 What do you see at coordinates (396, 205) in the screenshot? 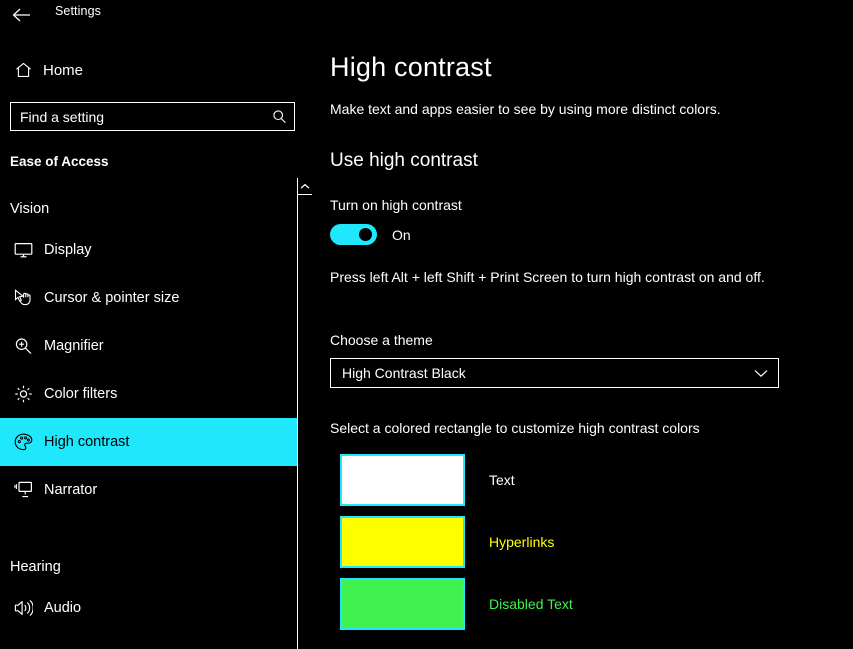
I see `toggle-label: Turn on high contrast` at bounding box center [396, 205].